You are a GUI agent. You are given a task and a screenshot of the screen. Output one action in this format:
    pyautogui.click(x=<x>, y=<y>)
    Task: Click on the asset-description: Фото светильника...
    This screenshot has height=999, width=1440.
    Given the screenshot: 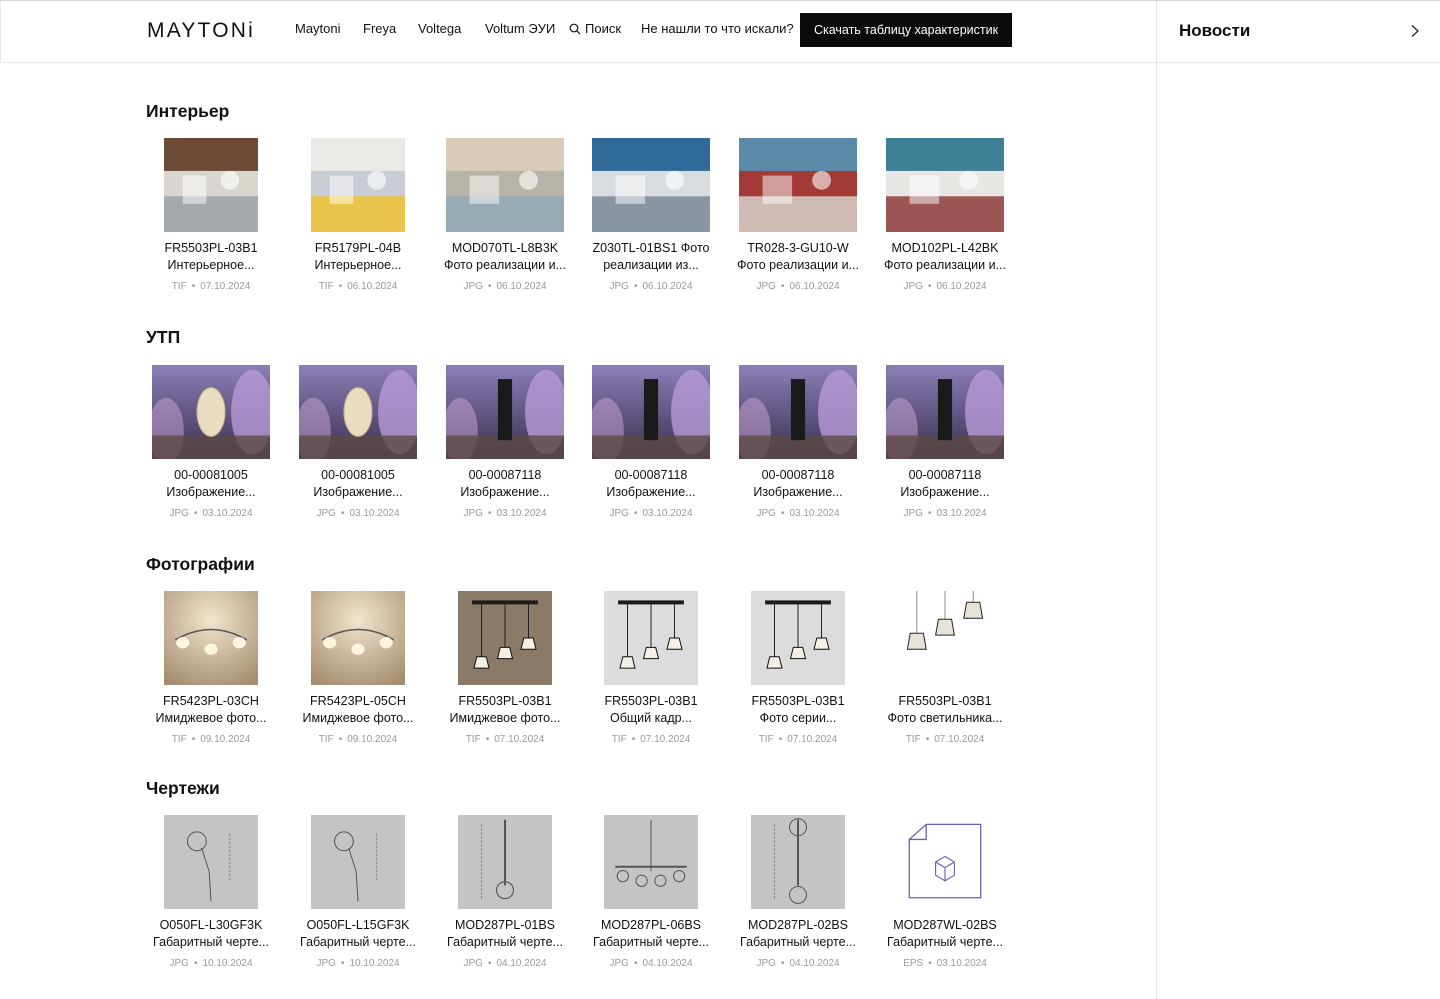 What is the action you would take?
    pyautogui.click(x=945, y=718)
    